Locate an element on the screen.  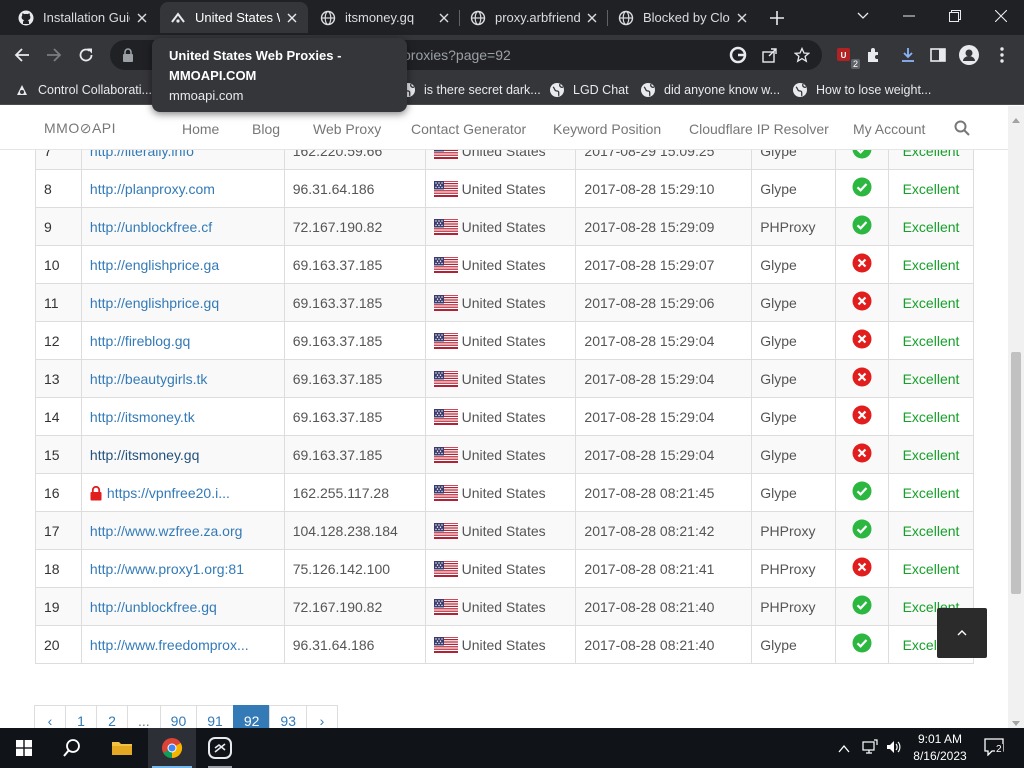
proxy-script: Glype is located at coordinates (794, 454).